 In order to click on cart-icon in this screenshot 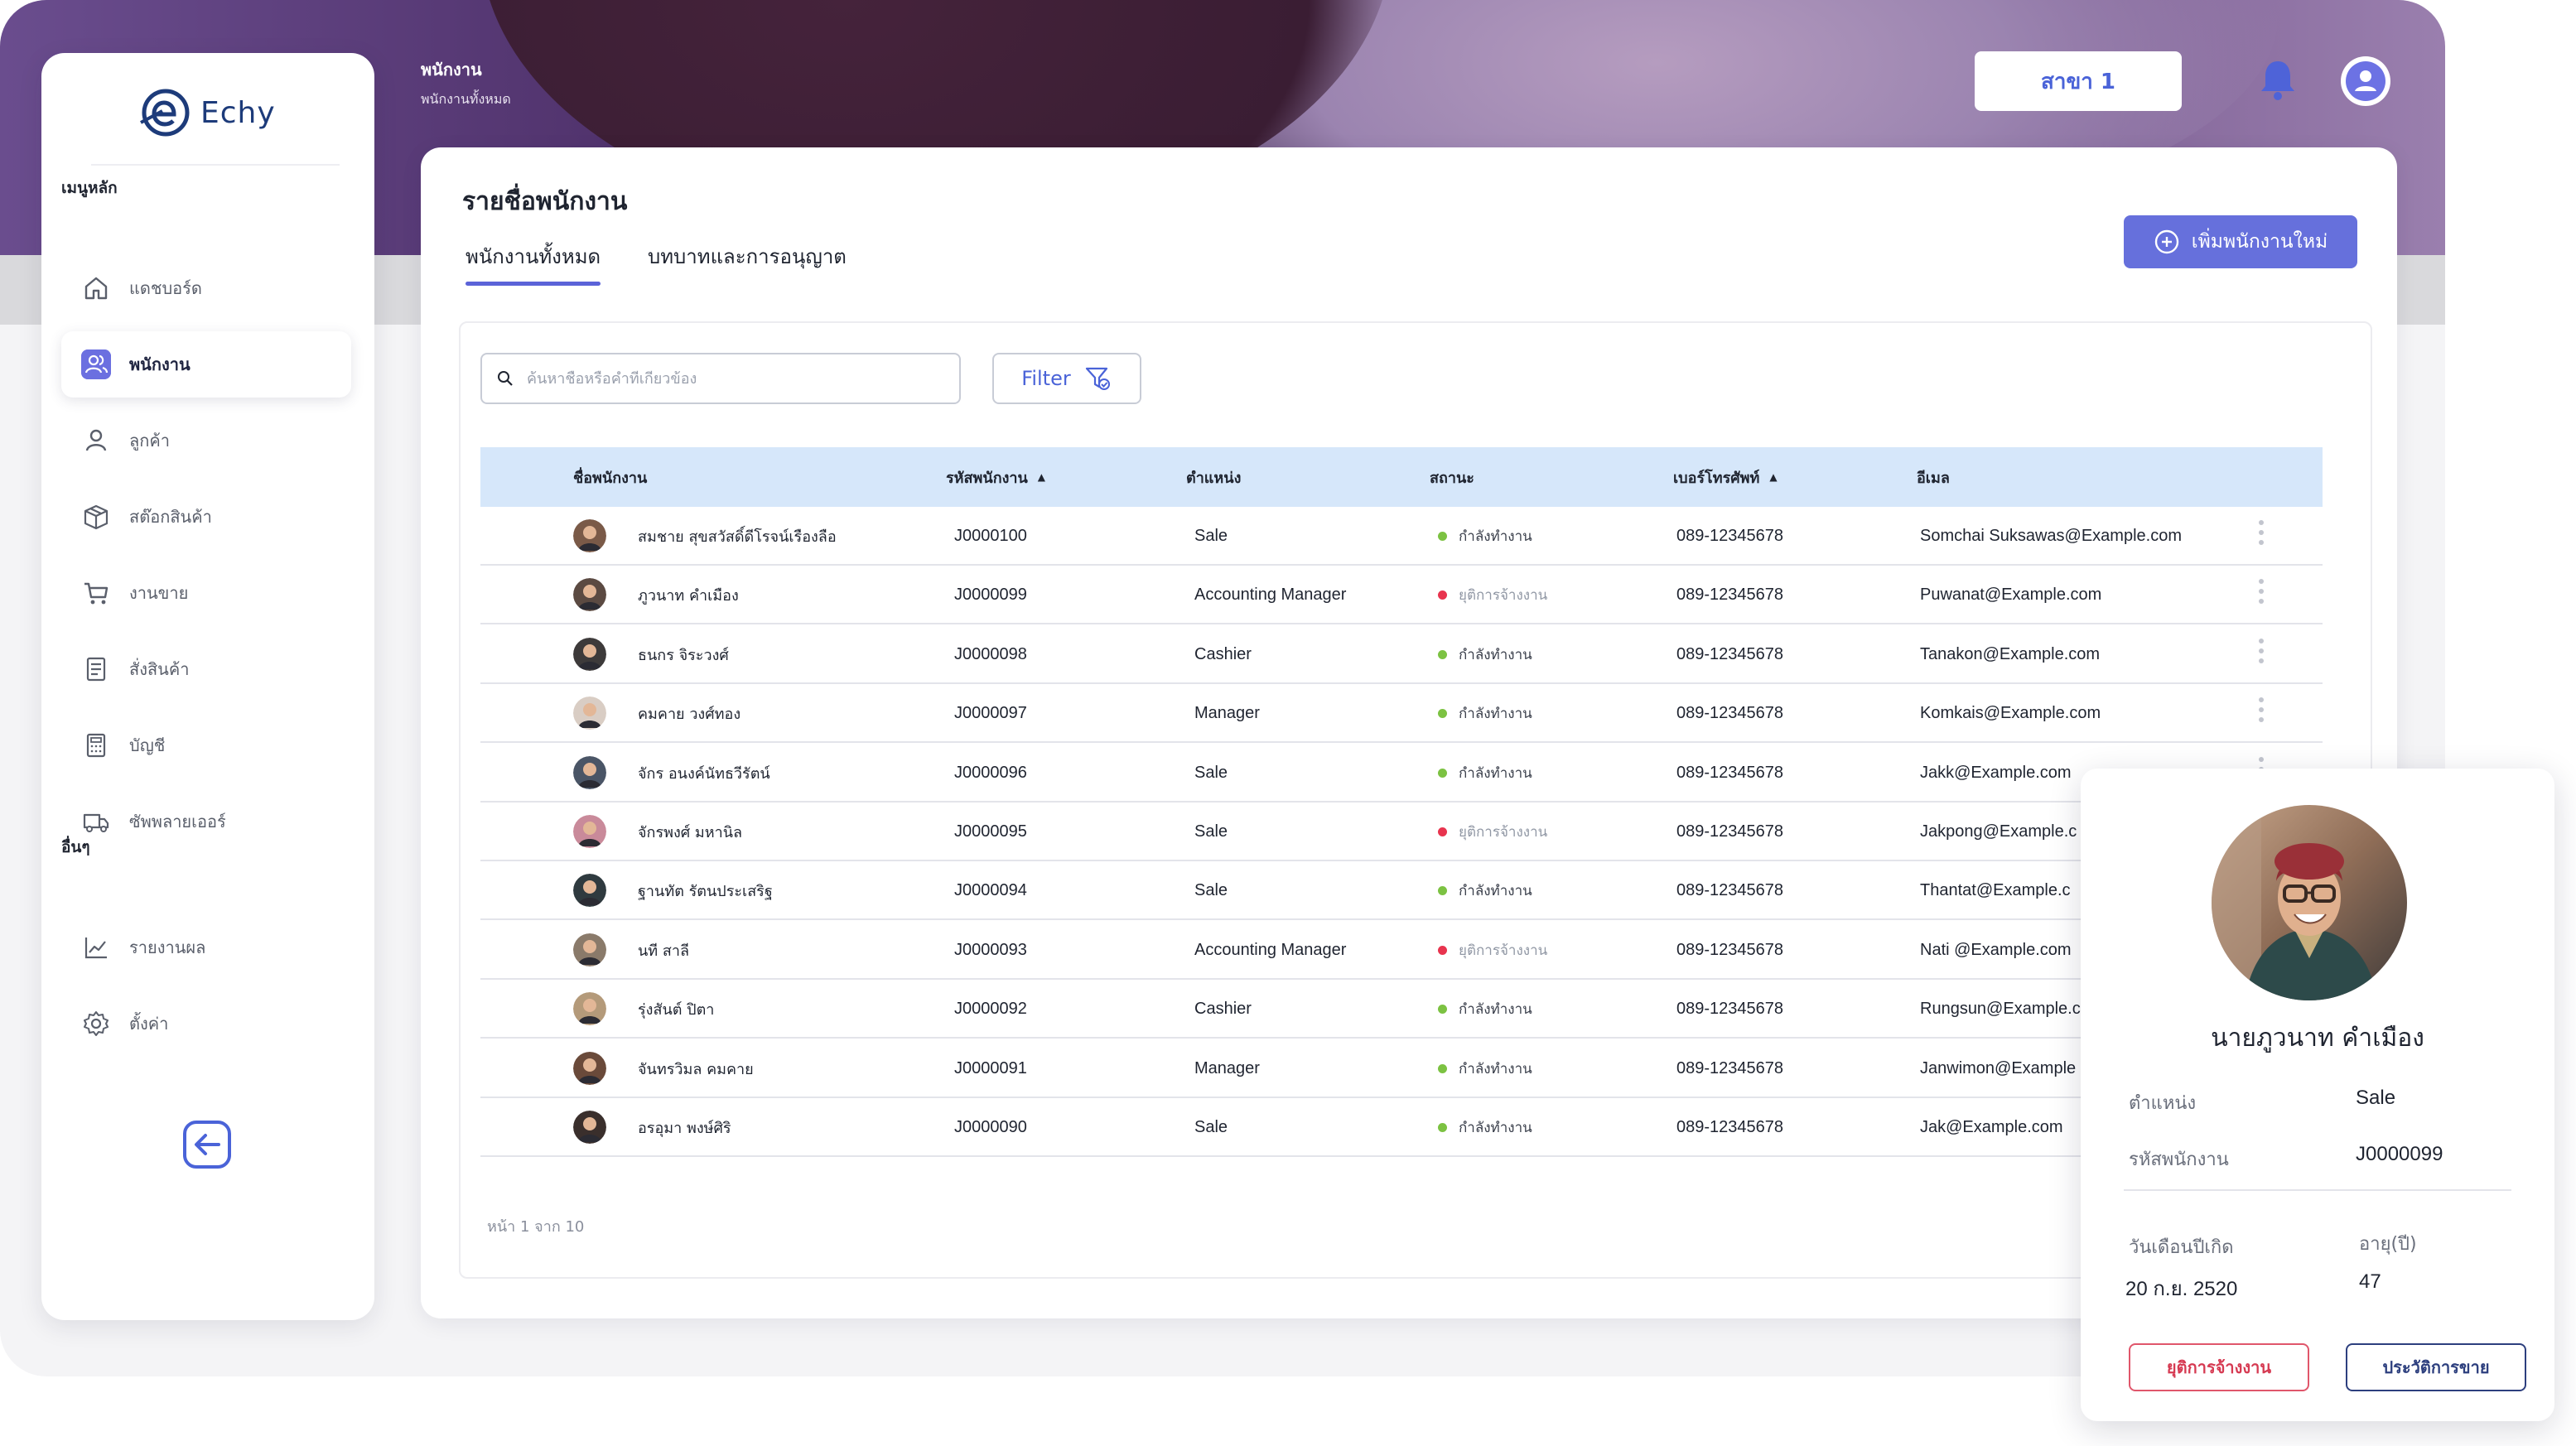, I will do `click(96, 593)`.